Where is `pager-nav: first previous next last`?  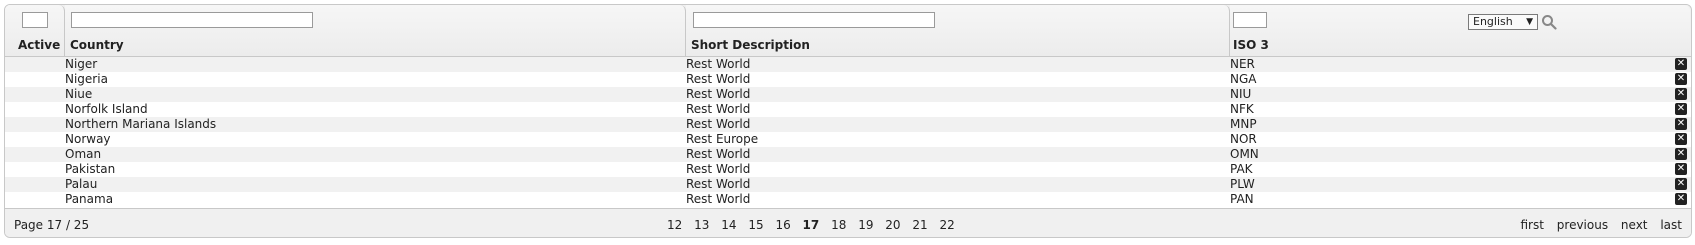 pager-nav: first previous next last is located at coordinates (1597, 225).